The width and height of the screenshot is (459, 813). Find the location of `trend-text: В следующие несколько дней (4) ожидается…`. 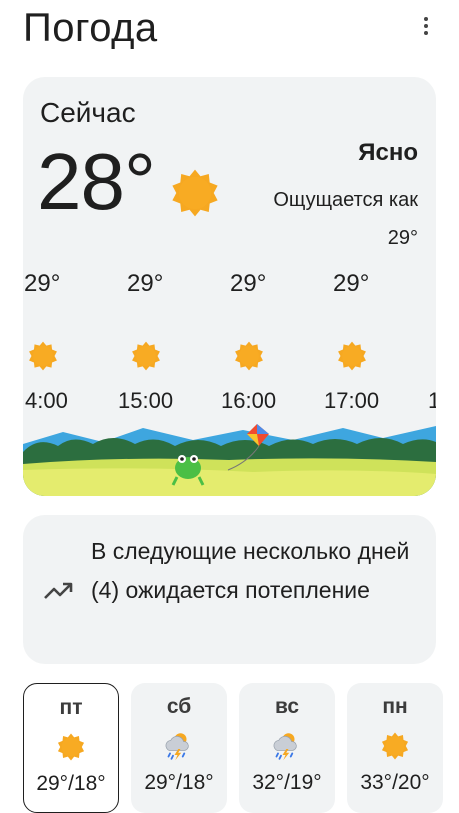

trend-text: В следующие несколько дней (4) ожидается… is located at coordinates (250, 570).